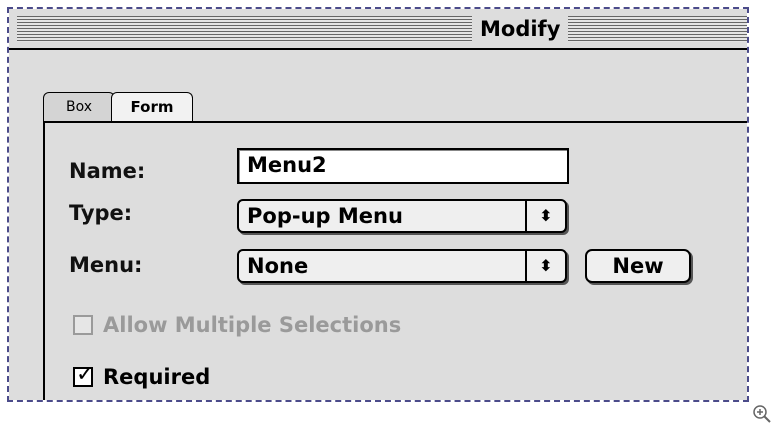 The height and width of the screenshot is (429, 772). I want to click on check-mark-icon: ✓, so click(85, 374).